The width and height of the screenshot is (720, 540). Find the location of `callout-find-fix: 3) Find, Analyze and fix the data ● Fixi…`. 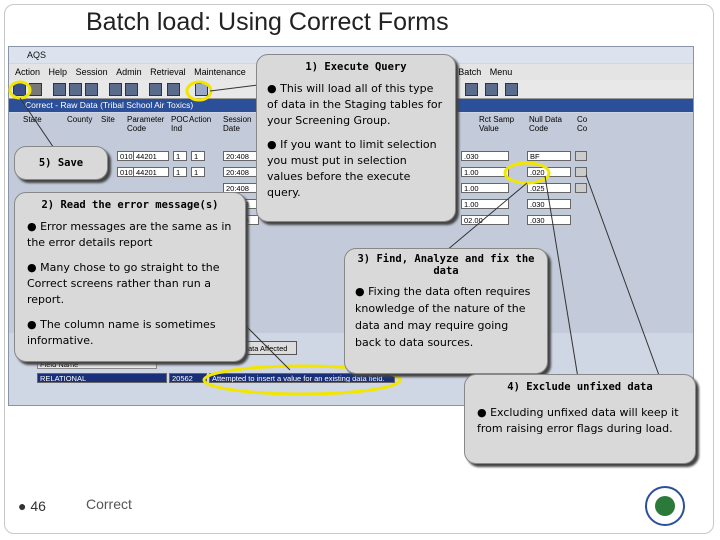

callout-find-fix: 3) Find, Analyze and fix the data ● Fixi… is located at coordinates (446, 311).